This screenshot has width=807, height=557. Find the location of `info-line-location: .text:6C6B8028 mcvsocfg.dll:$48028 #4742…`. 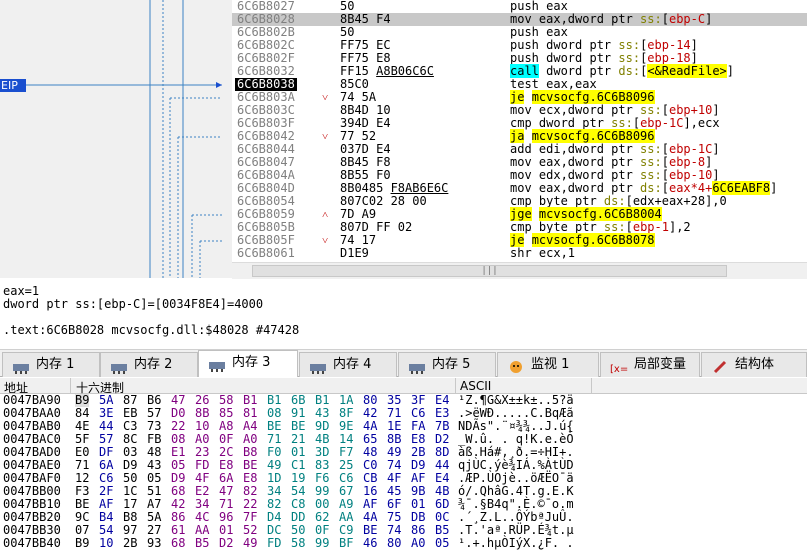

info-line-location: .text:6C6B8028 mcvsocfg.dll:$48028 #4742… is located at coordinates (151, 330).